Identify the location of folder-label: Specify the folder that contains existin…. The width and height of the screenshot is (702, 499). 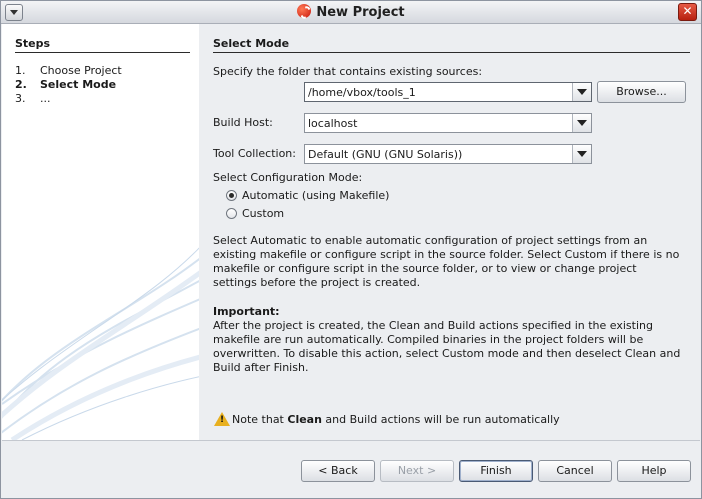
(348, 71).